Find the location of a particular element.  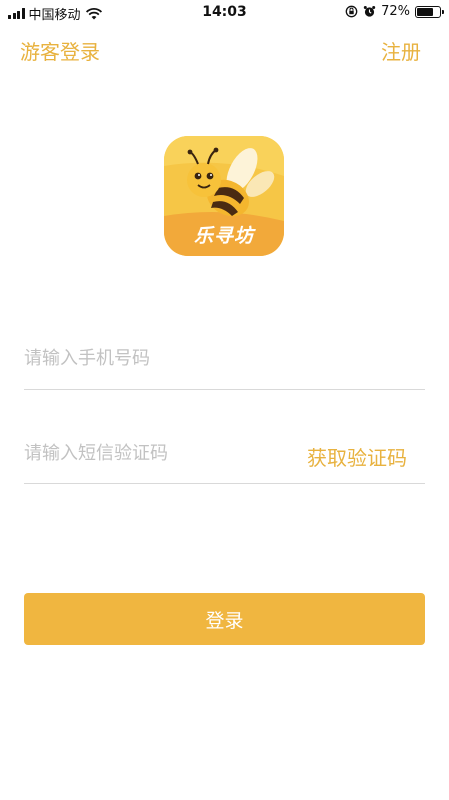

login-button: 登录 is located at coordinates (224, 619).